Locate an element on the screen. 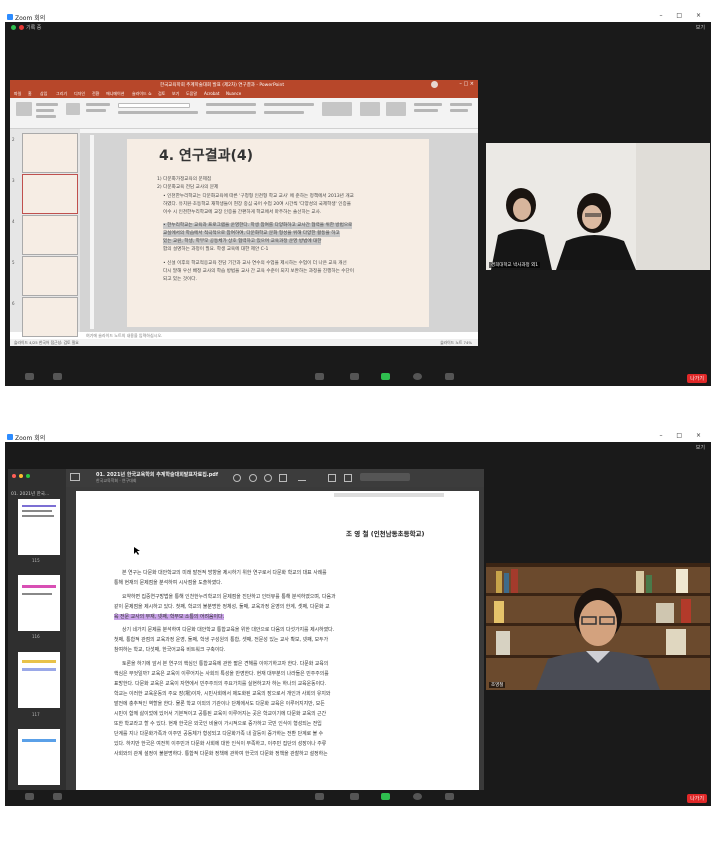 The width and height of the screenshot is (716, 845). ribbon-tab: Nuance is located at coordinates (233, 93).